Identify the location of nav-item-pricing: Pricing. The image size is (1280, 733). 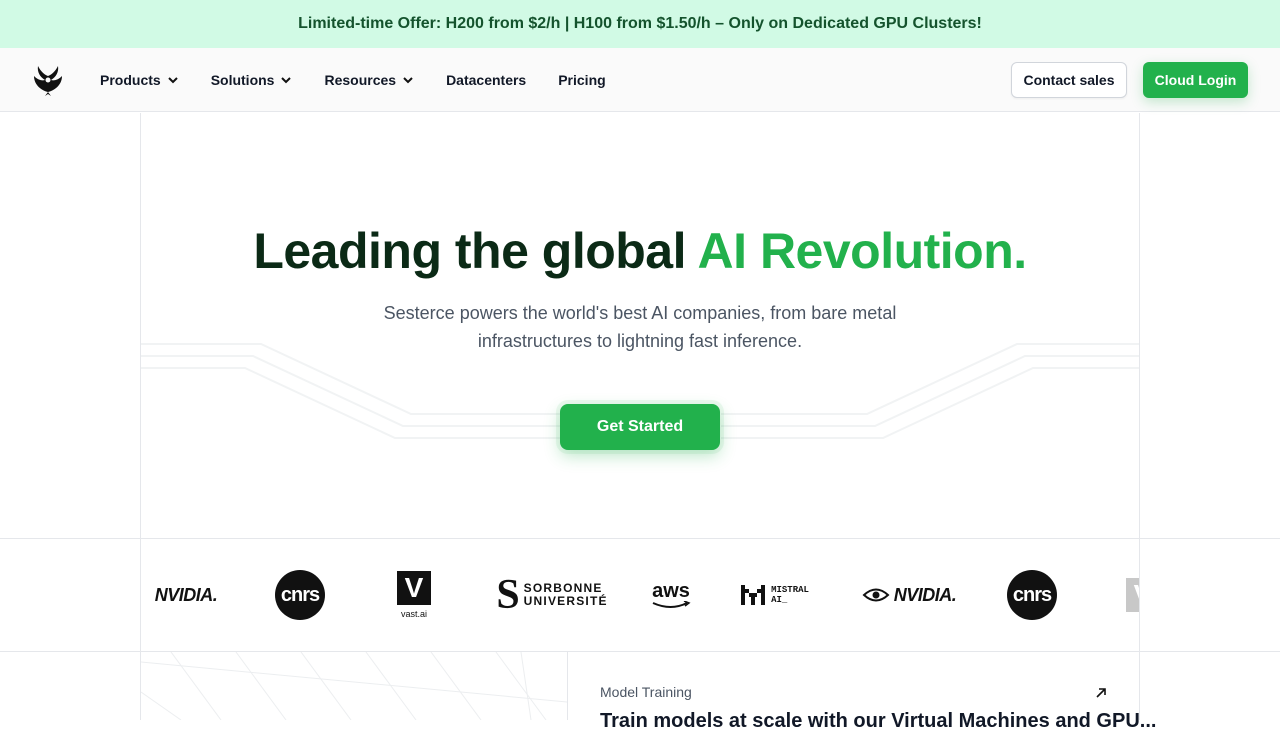
(581, 80).